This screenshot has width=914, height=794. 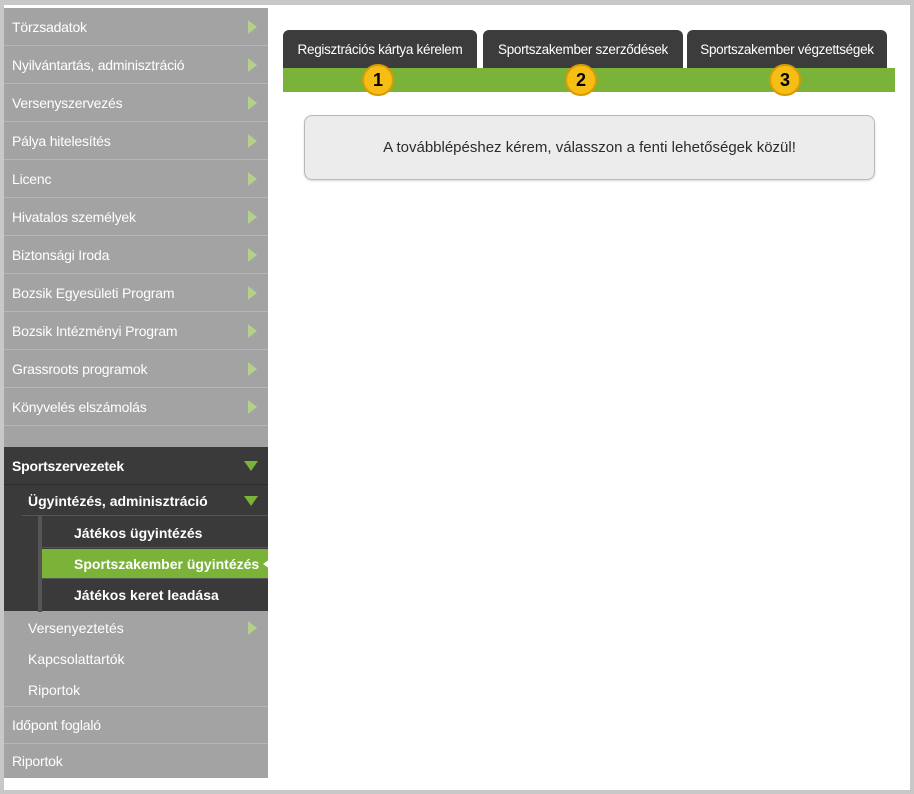 I want to click on active-indicator-icon, so click(x=266, y=564).